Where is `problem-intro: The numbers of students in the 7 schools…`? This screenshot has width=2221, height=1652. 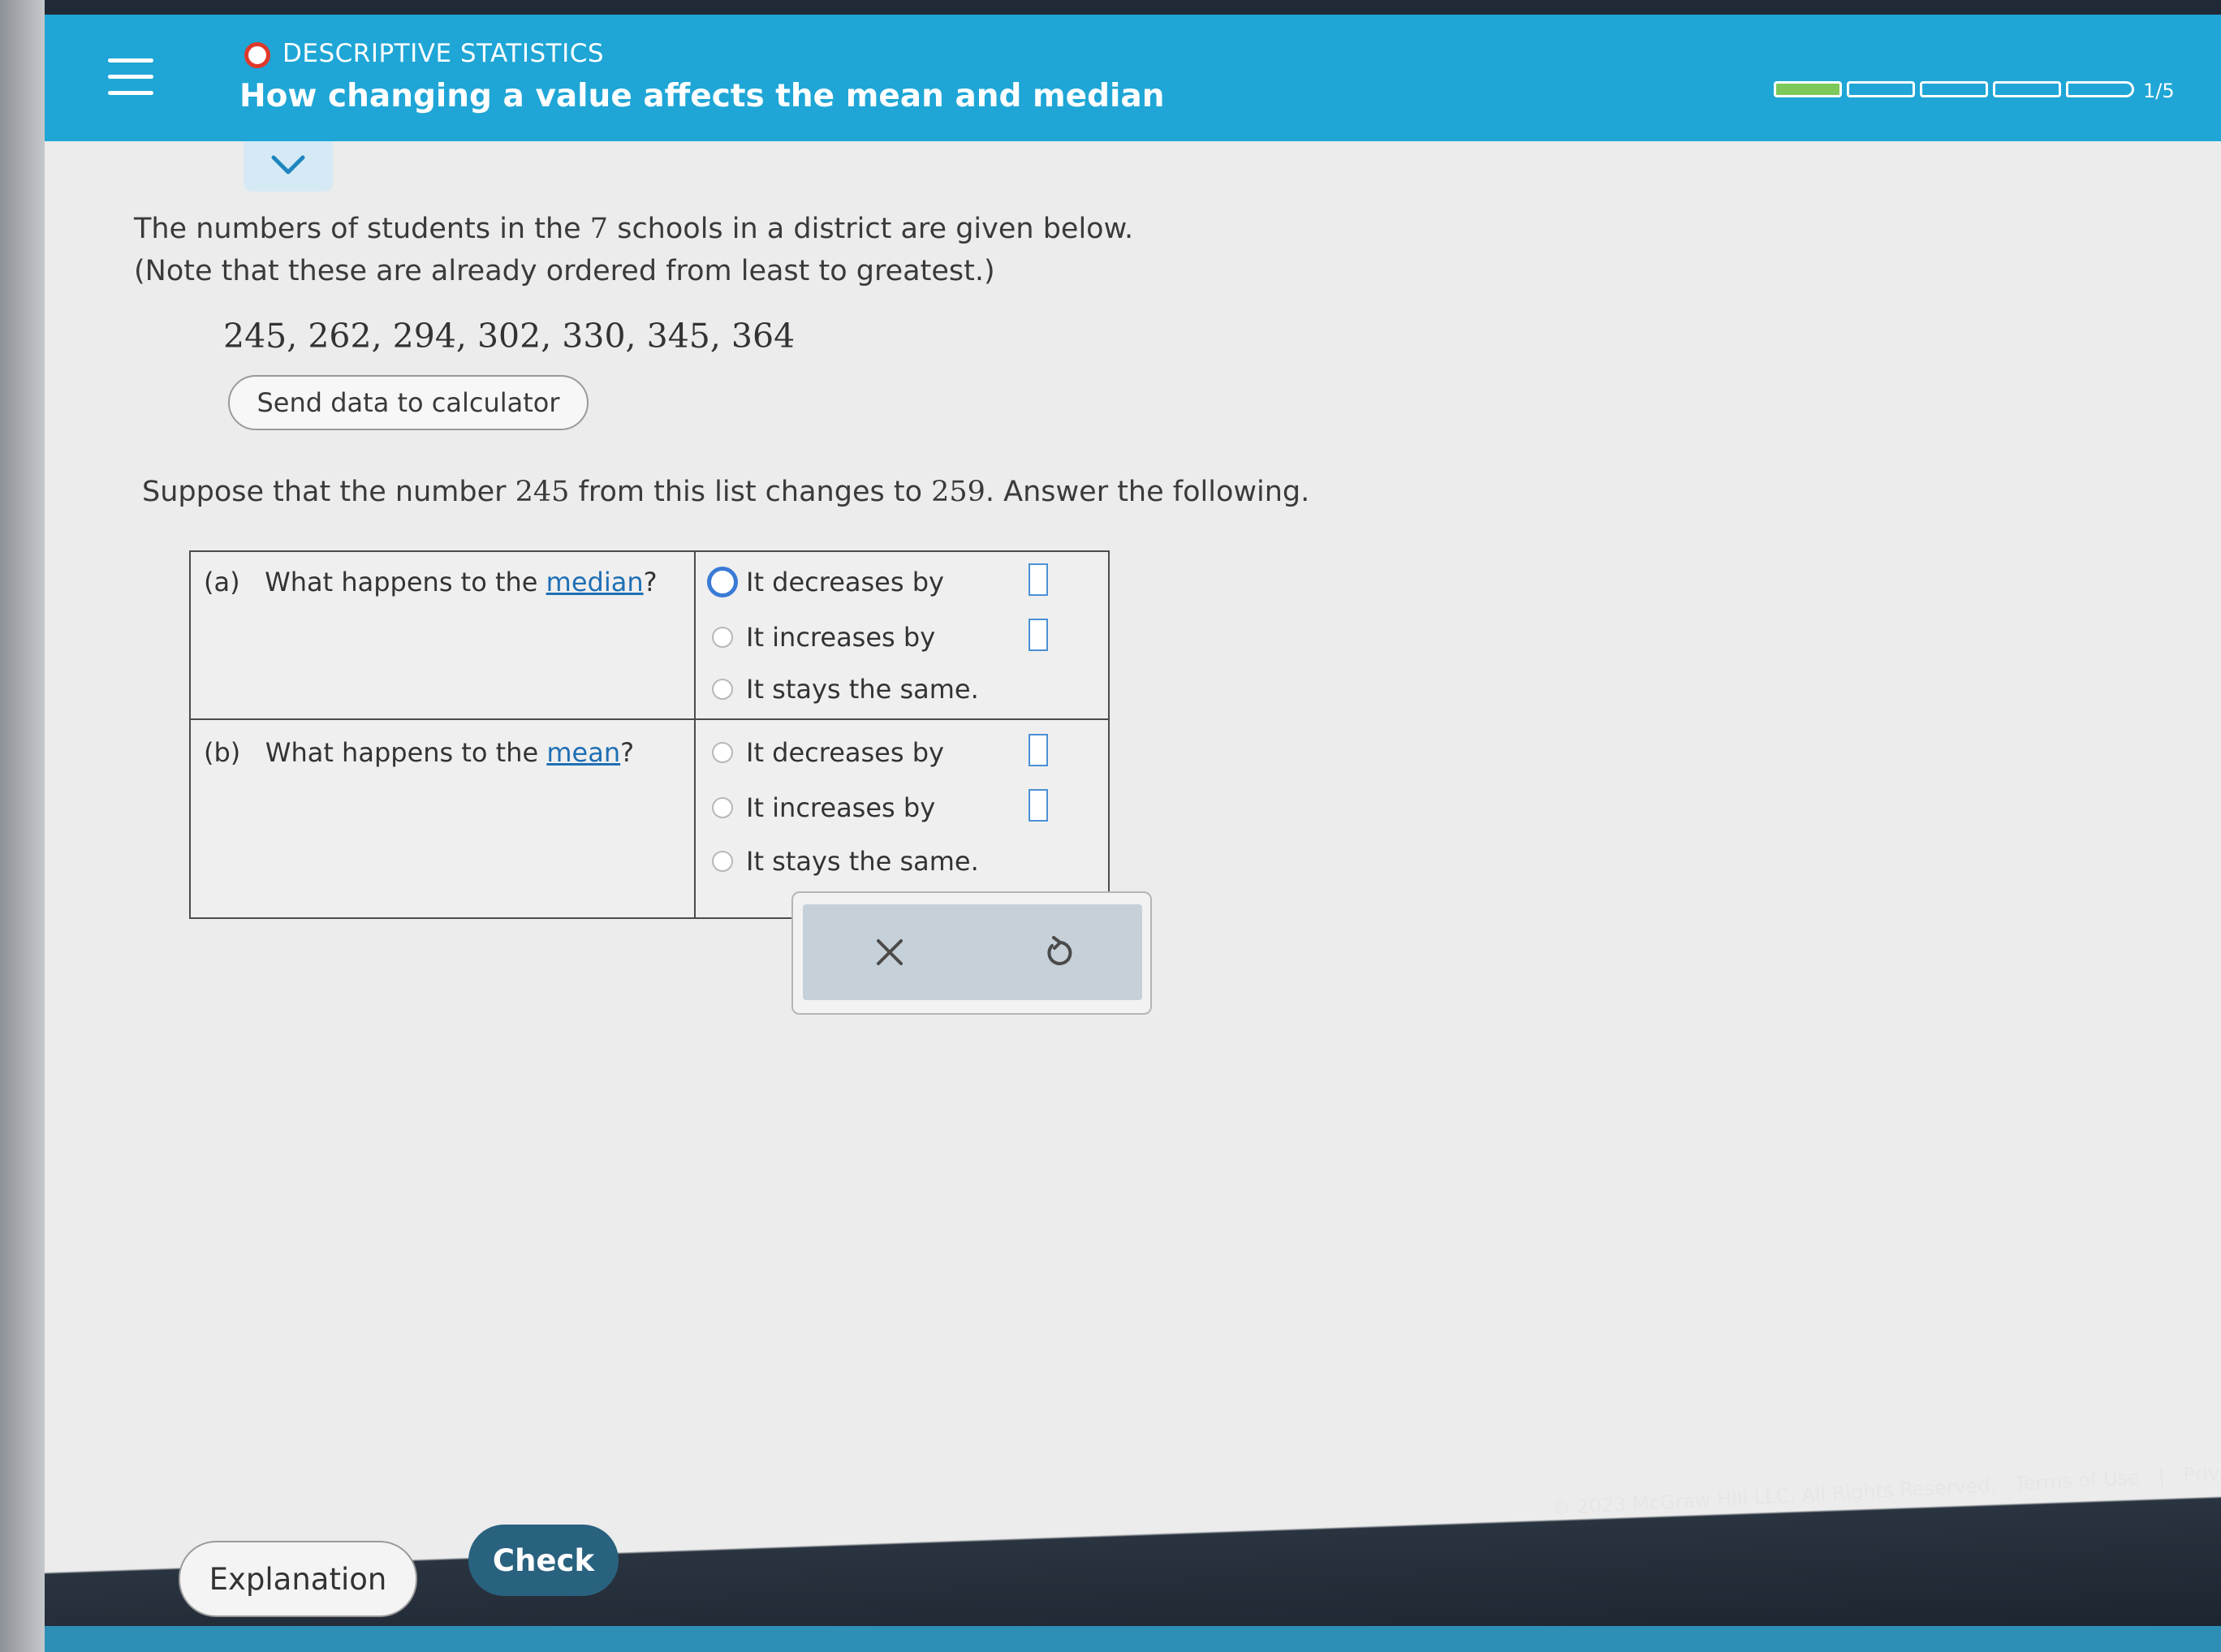
problem-intro: The numbers of students in the 7 schools… is located at coordinates (633, 250).